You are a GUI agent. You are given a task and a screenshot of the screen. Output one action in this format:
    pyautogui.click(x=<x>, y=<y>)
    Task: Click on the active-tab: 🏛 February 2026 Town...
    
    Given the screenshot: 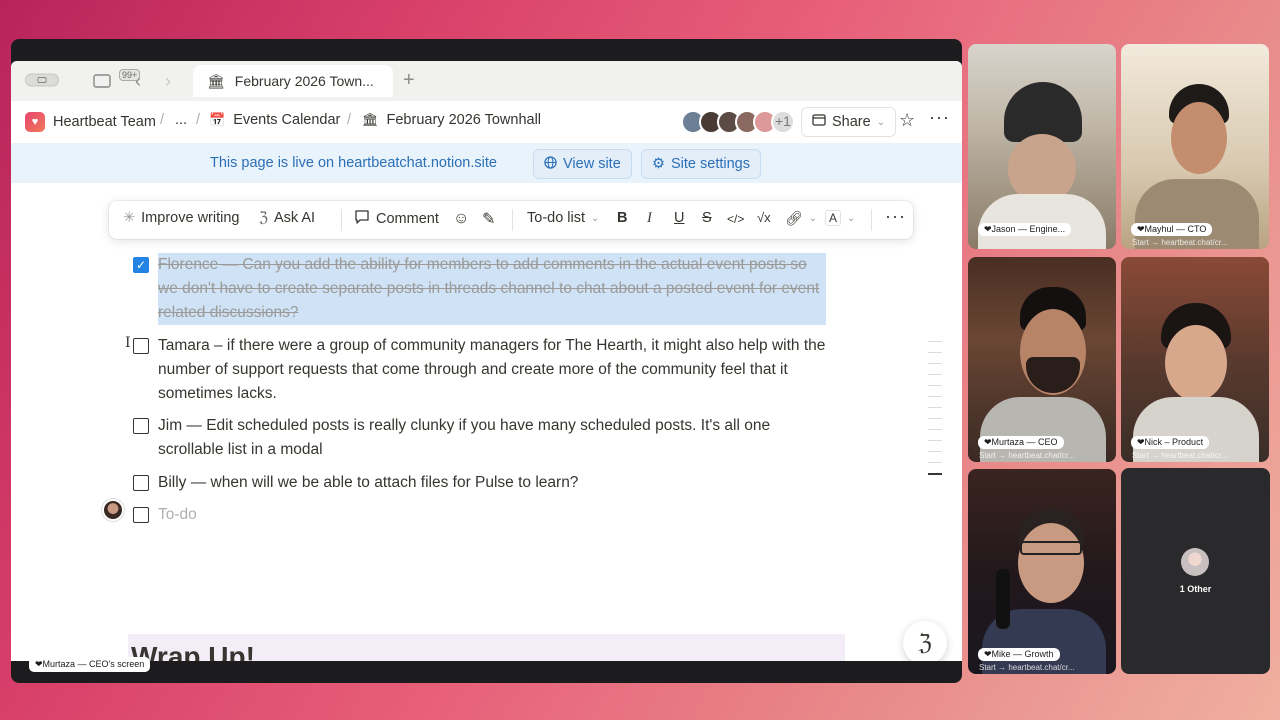 What is the action you would take?
    pyautogui.click(x=293, y=81)
    